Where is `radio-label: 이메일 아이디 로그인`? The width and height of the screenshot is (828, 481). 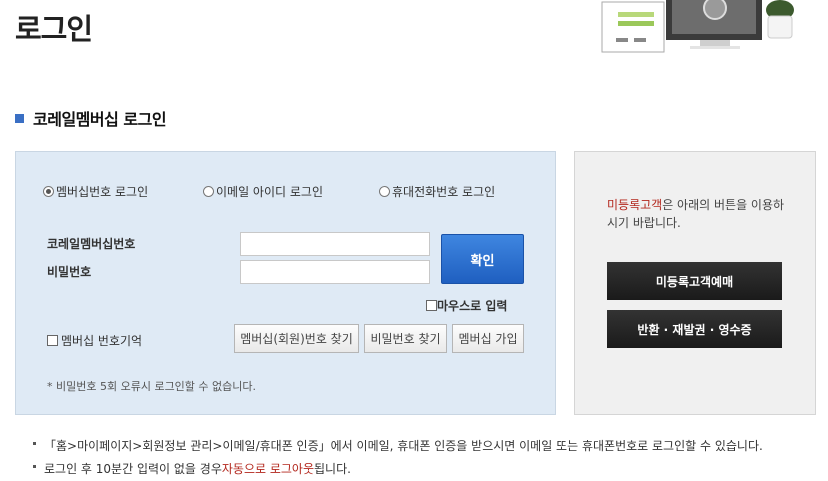 radio-label: 이메일 아이디 로그인 is located at coordinates (269, 192).